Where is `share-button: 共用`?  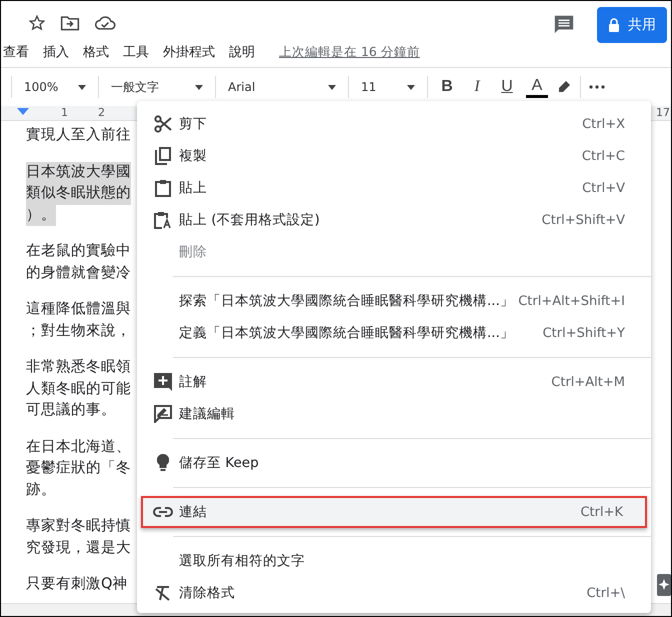
share-button: 共用 is located at coordinates (632, 25).